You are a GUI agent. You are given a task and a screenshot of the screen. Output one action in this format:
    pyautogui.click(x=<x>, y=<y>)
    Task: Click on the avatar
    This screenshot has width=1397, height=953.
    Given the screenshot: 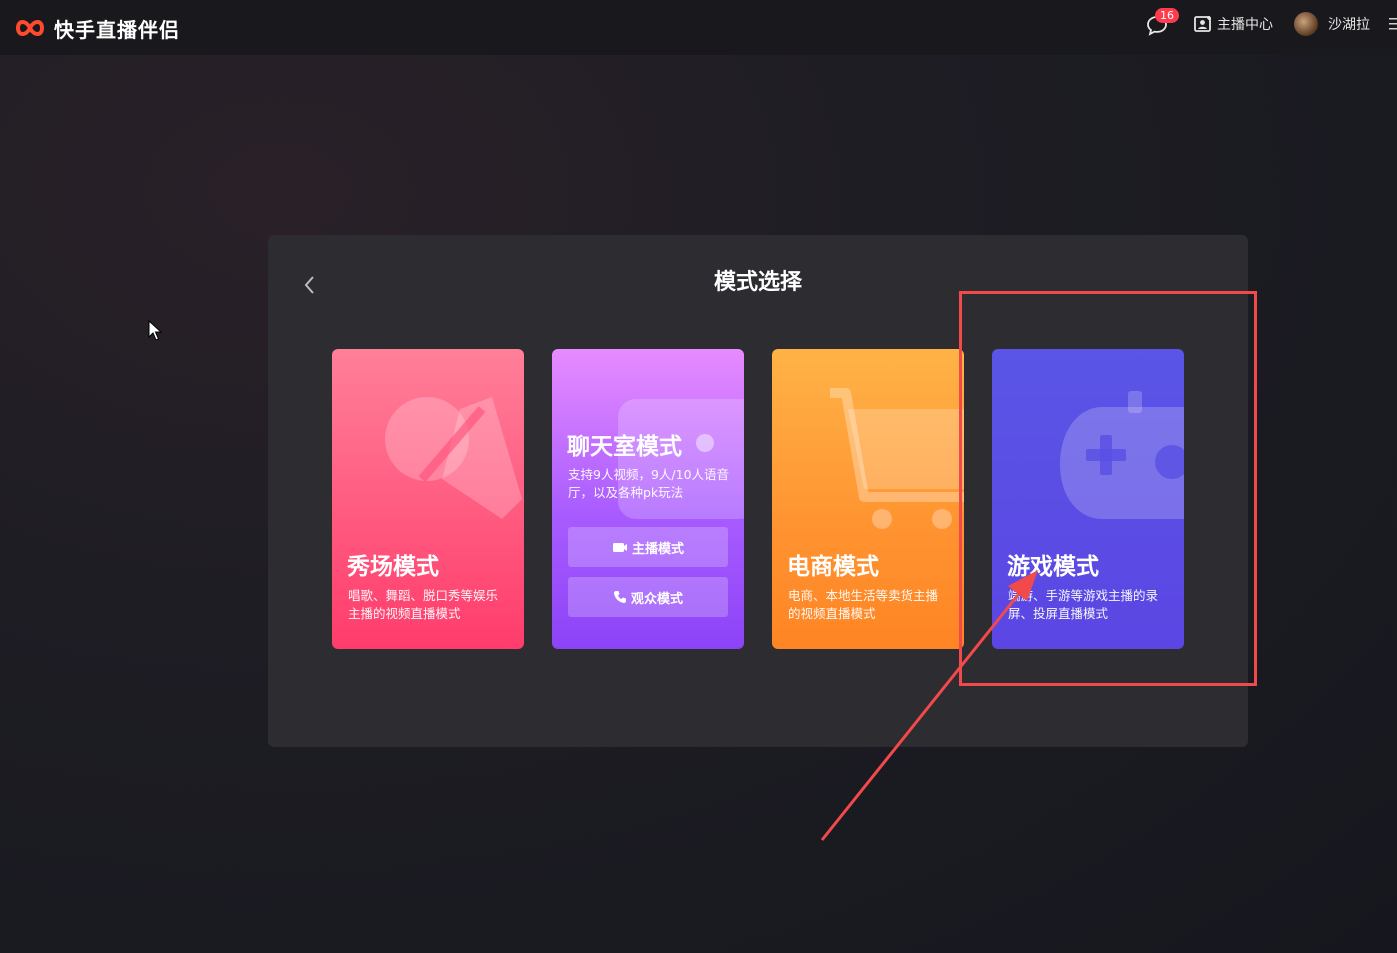 What is the action you would take?
    pyautogui.click(x=1306, y=24)
    